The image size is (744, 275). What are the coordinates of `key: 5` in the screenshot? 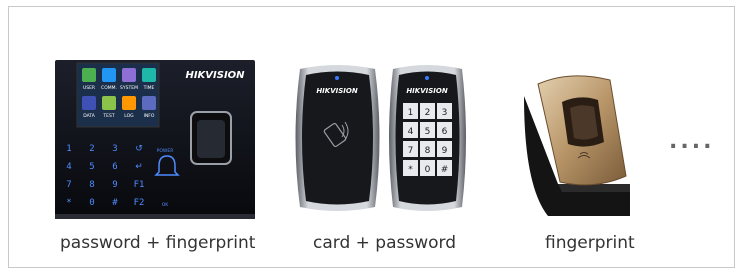 It's located at (91, 167).